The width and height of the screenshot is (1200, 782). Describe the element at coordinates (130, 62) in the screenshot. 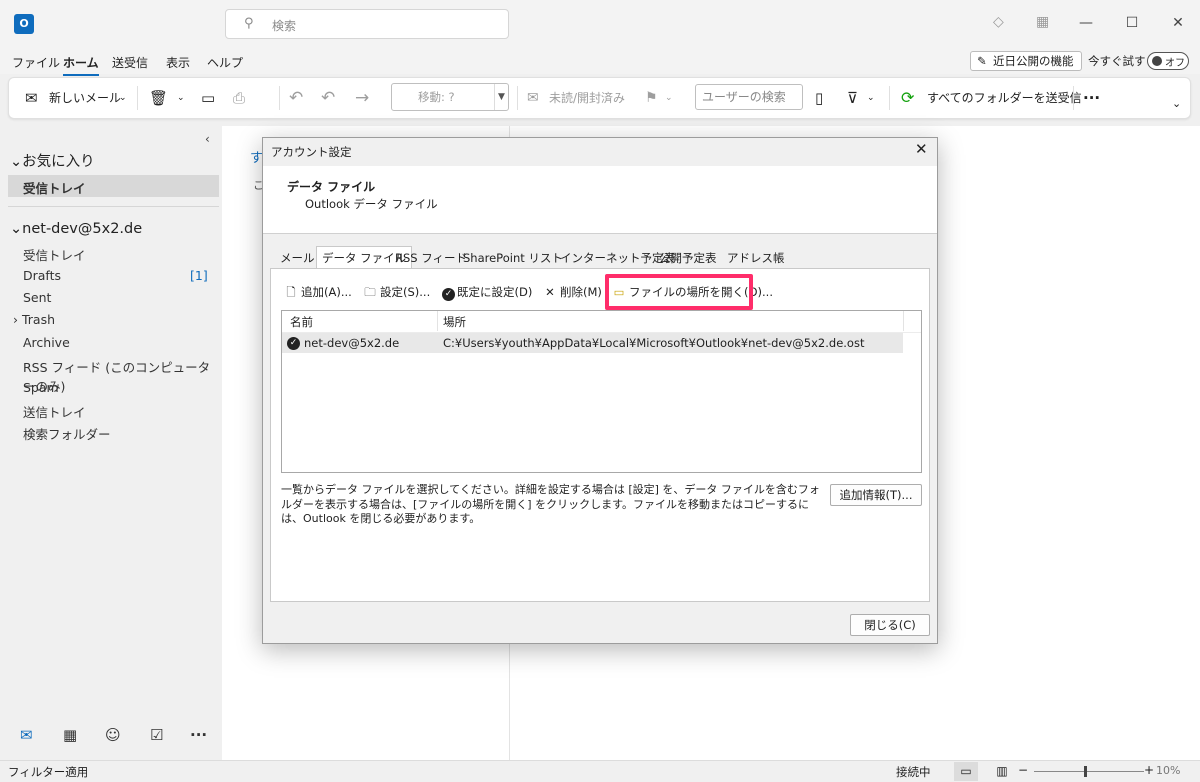

I see `menu-send-receive: 送受信` at that location.